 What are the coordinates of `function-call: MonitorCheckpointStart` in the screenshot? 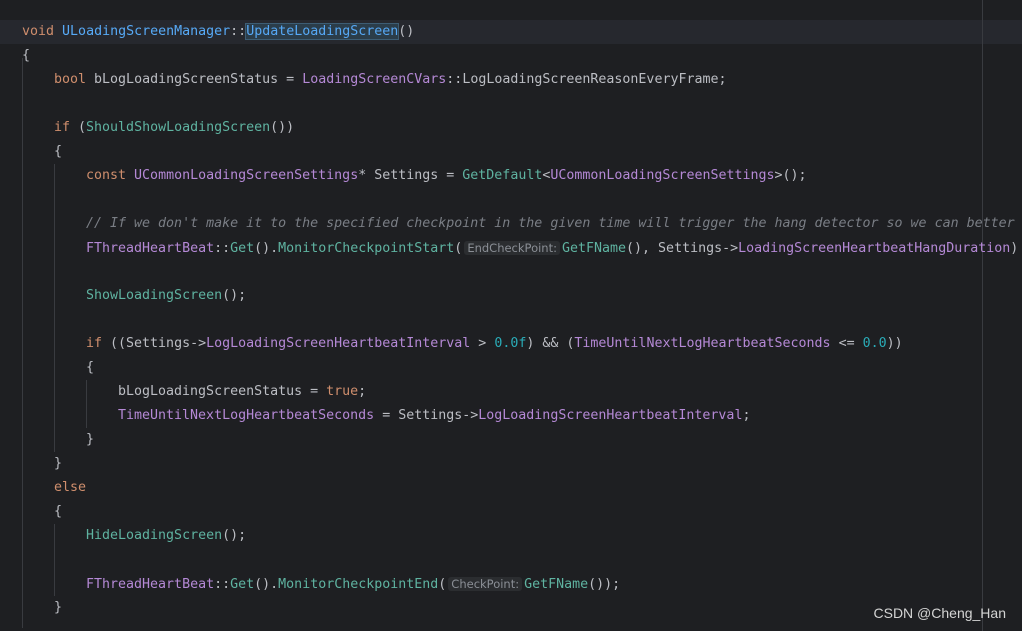 It's located at (366, 248).